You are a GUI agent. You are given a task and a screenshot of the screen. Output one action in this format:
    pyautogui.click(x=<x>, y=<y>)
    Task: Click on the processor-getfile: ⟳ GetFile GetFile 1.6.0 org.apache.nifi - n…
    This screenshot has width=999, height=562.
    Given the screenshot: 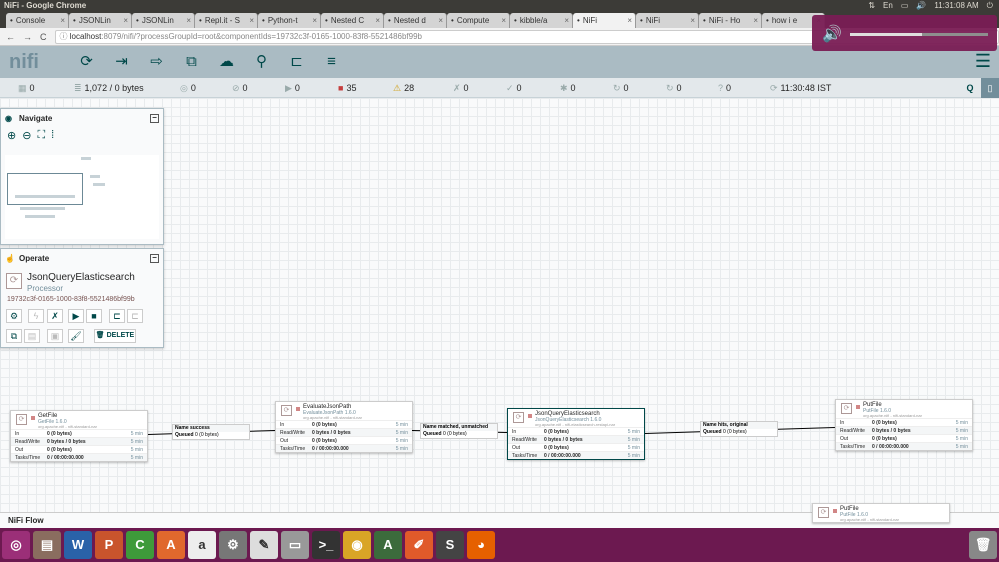 What is the action you would take?
    pyautogui.click(x=79, y=436)
    